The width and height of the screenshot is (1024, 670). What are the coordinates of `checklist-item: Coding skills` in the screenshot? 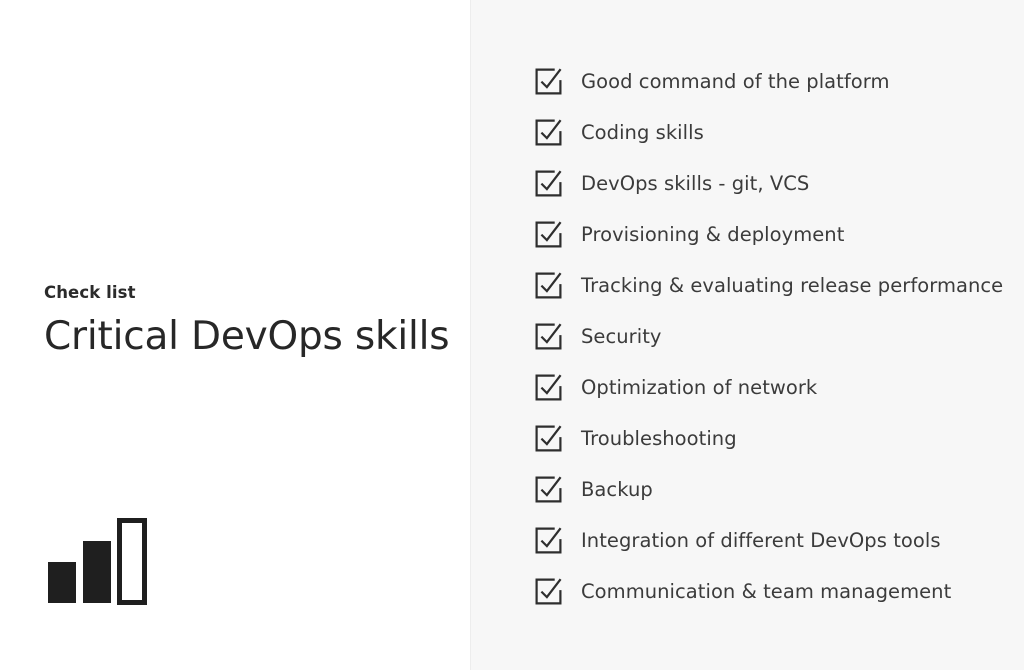 It's located at (773, 132).